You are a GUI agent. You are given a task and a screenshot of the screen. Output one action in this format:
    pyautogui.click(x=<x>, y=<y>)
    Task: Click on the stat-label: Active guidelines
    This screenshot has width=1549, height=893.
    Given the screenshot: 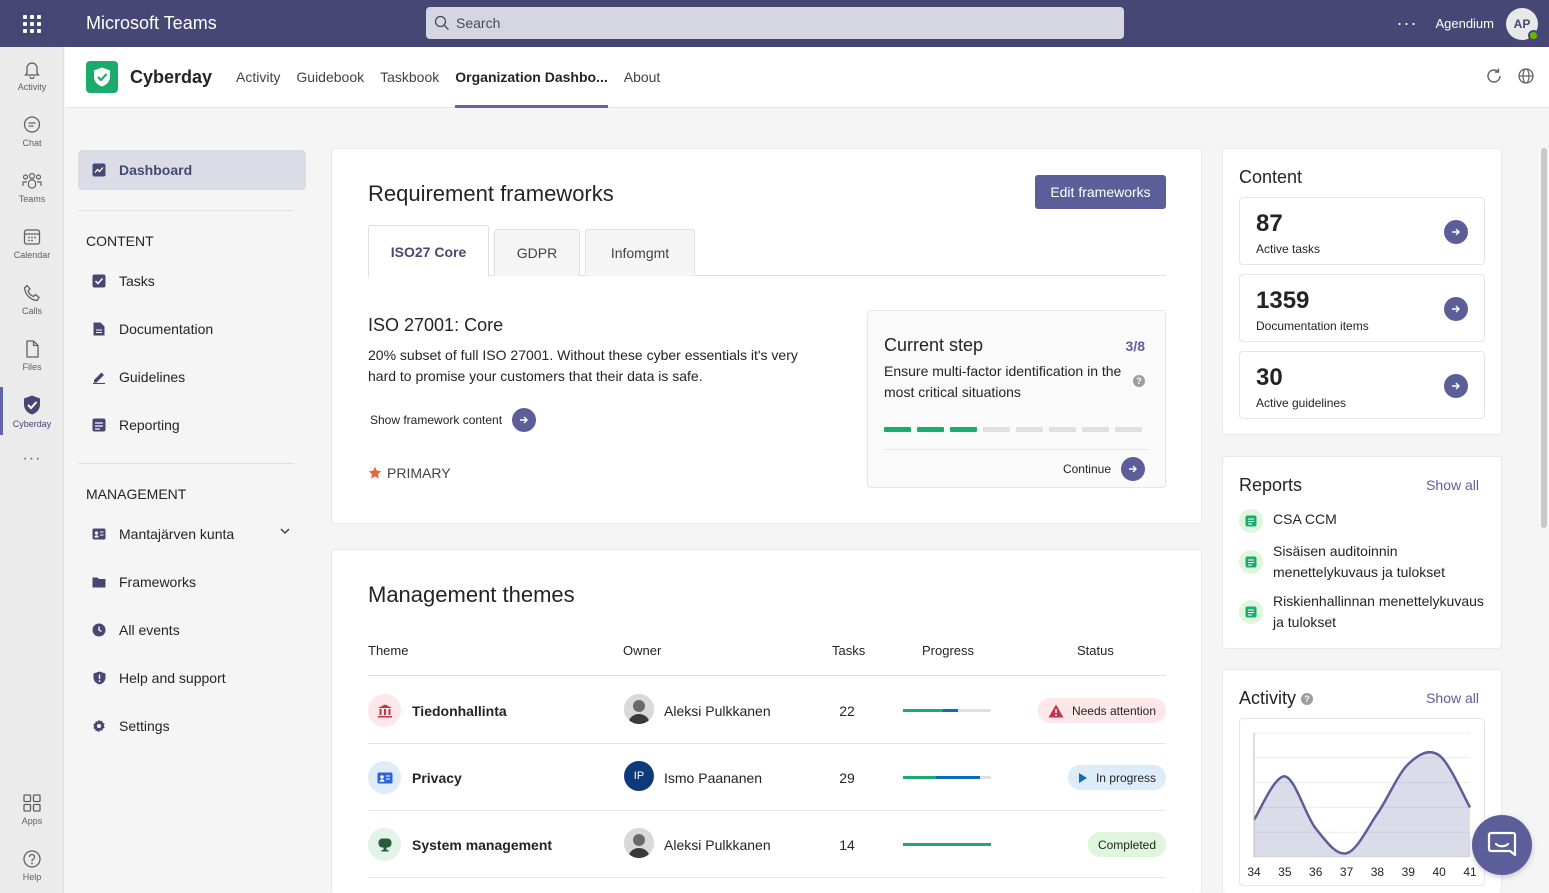 What is the action you would take?
    pyautogui.click(x=1301, y=403)
    